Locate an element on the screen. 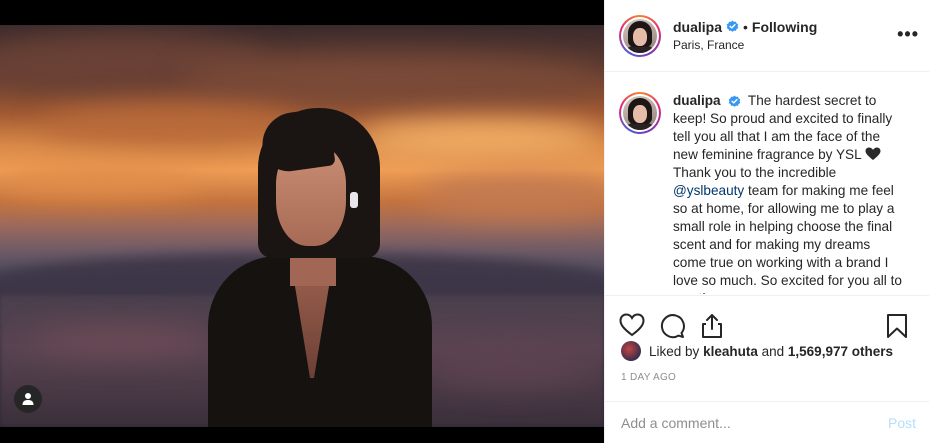 The width and height of the screenshot is (929, 443). story-ring is located at coordinates (640, 35).